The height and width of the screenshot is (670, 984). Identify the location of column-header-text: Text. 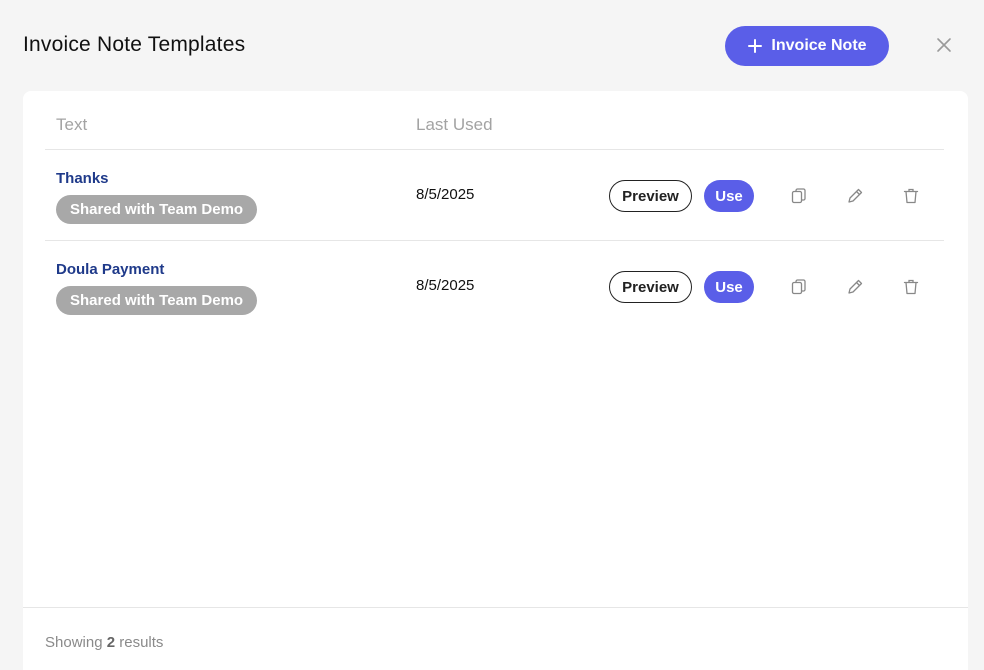
(72, 124).